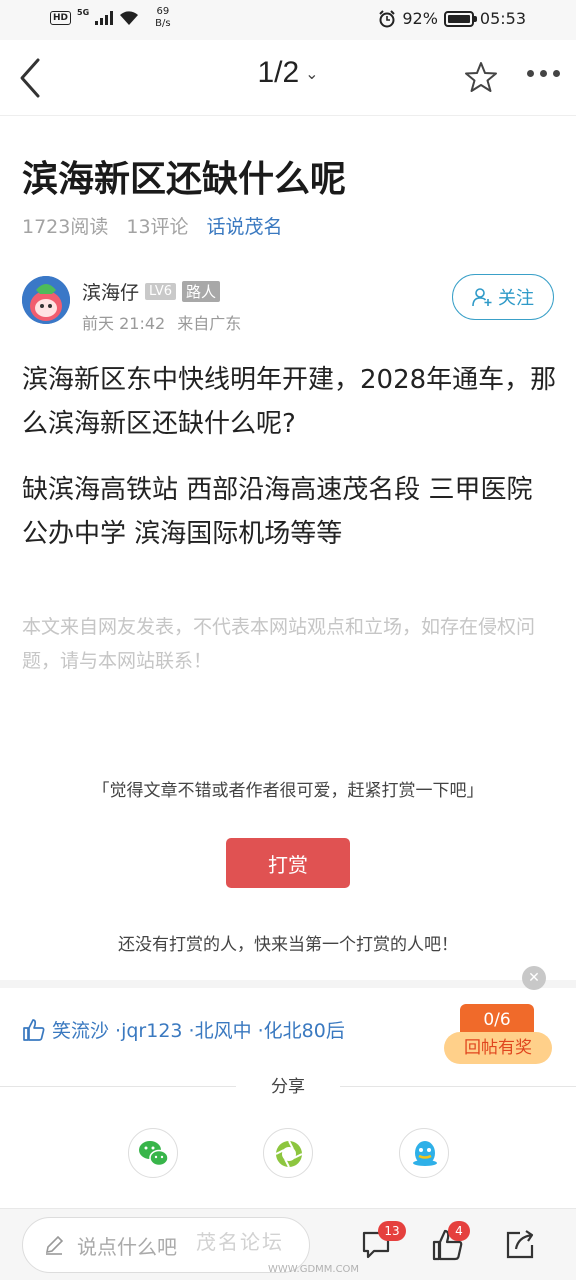 This screenshot has width=576, height=1280. I want to click on likes-row: 笑流沙 ·jqr123 ·北风中 ·化北80后, so click(183, 1029).